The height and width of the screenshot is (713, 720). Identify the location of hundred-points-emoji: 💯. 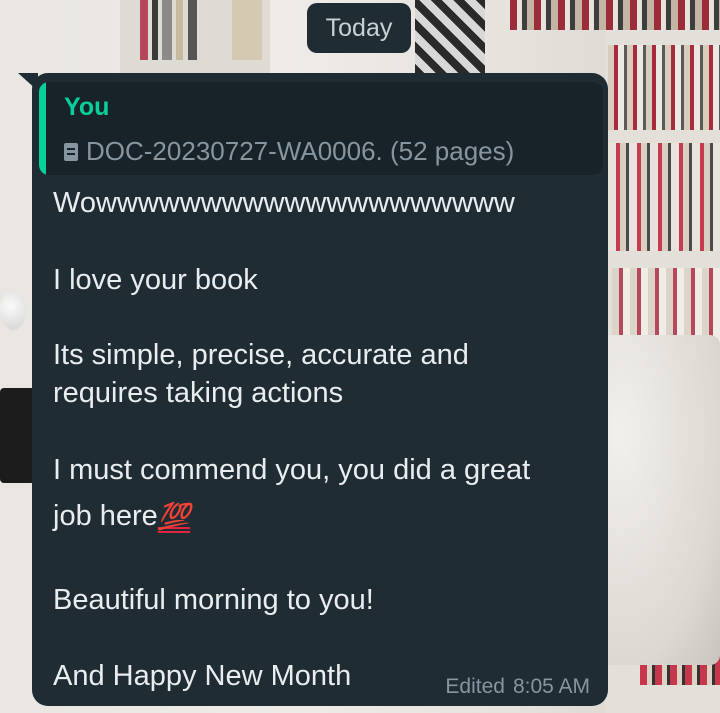
(174, 516).